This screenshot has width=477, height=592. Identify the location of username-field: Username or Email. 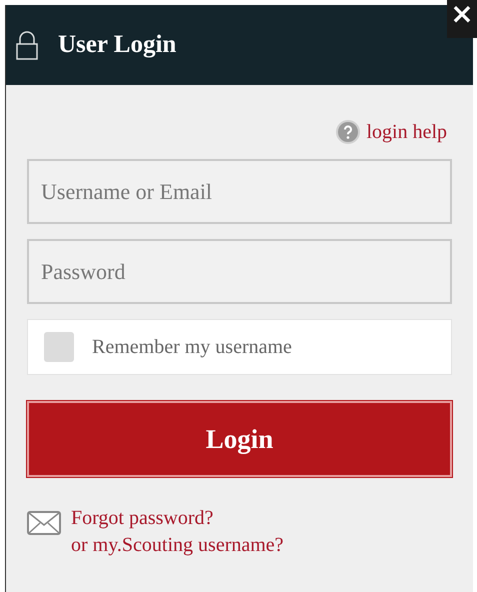
(239, 191).